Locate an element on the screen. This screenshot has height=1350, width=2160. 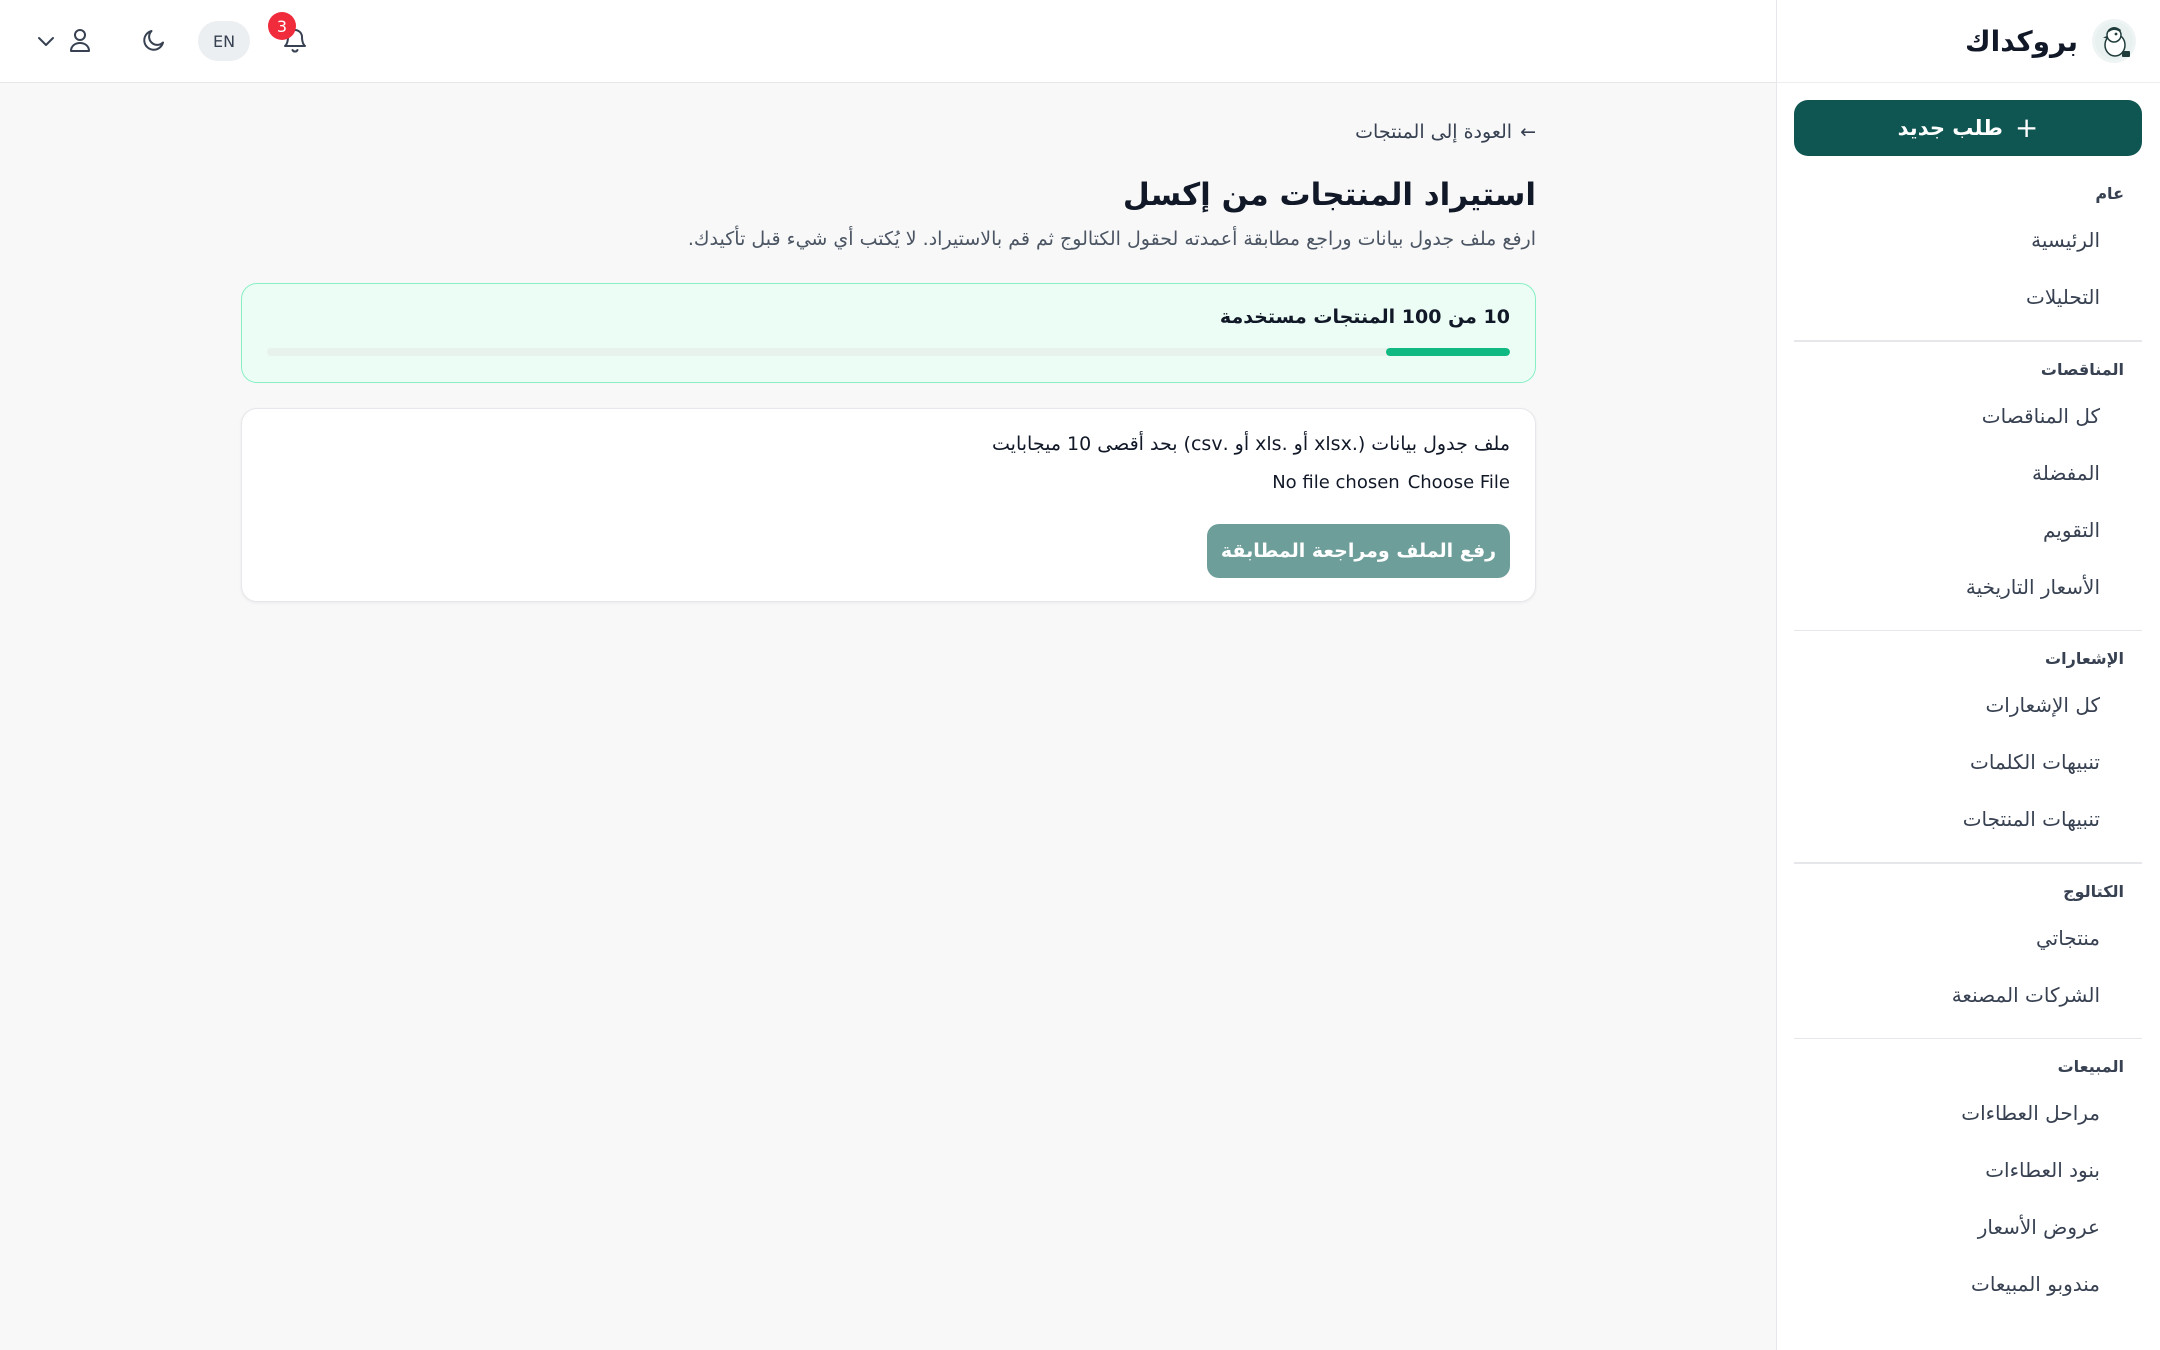
sidebar-item-all-notifications: كل الإشعارات is located at coordinates (1968, 705).